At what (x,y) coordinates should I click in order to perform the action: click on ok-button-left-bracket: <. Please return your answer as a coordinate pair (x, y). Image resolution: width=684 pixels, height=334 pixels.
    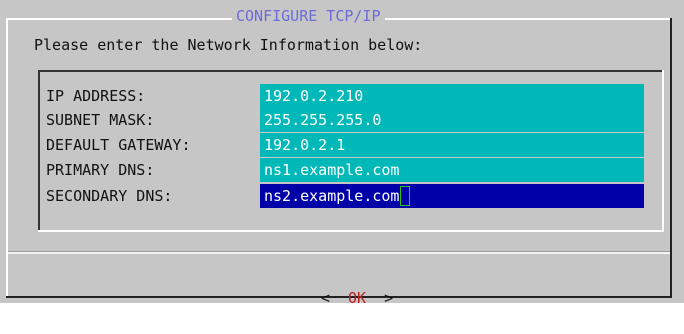
    Looking at the image, I should click on (325, 298).